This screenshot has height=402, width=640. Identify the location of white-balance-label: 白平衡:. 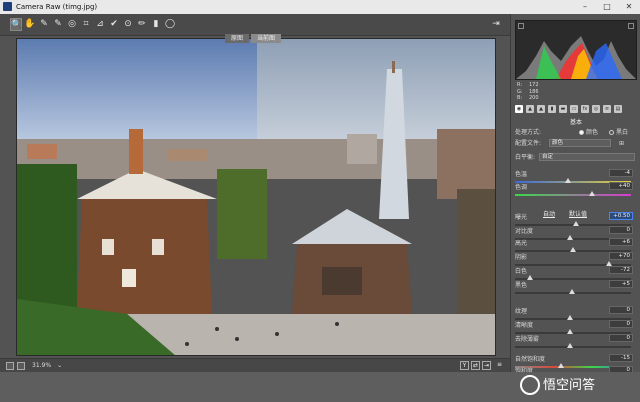
(525, 157).